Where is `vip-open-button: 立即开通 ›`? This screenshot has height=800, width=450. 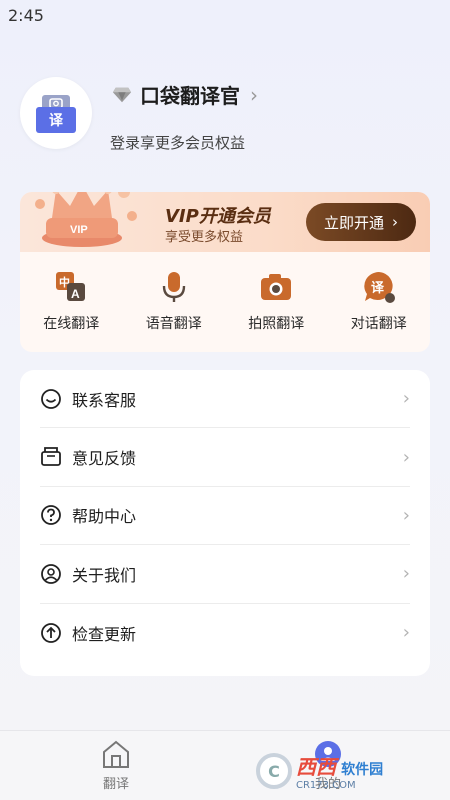 vip-open-button: 立即开通 › is located at coordinates (361, 222).